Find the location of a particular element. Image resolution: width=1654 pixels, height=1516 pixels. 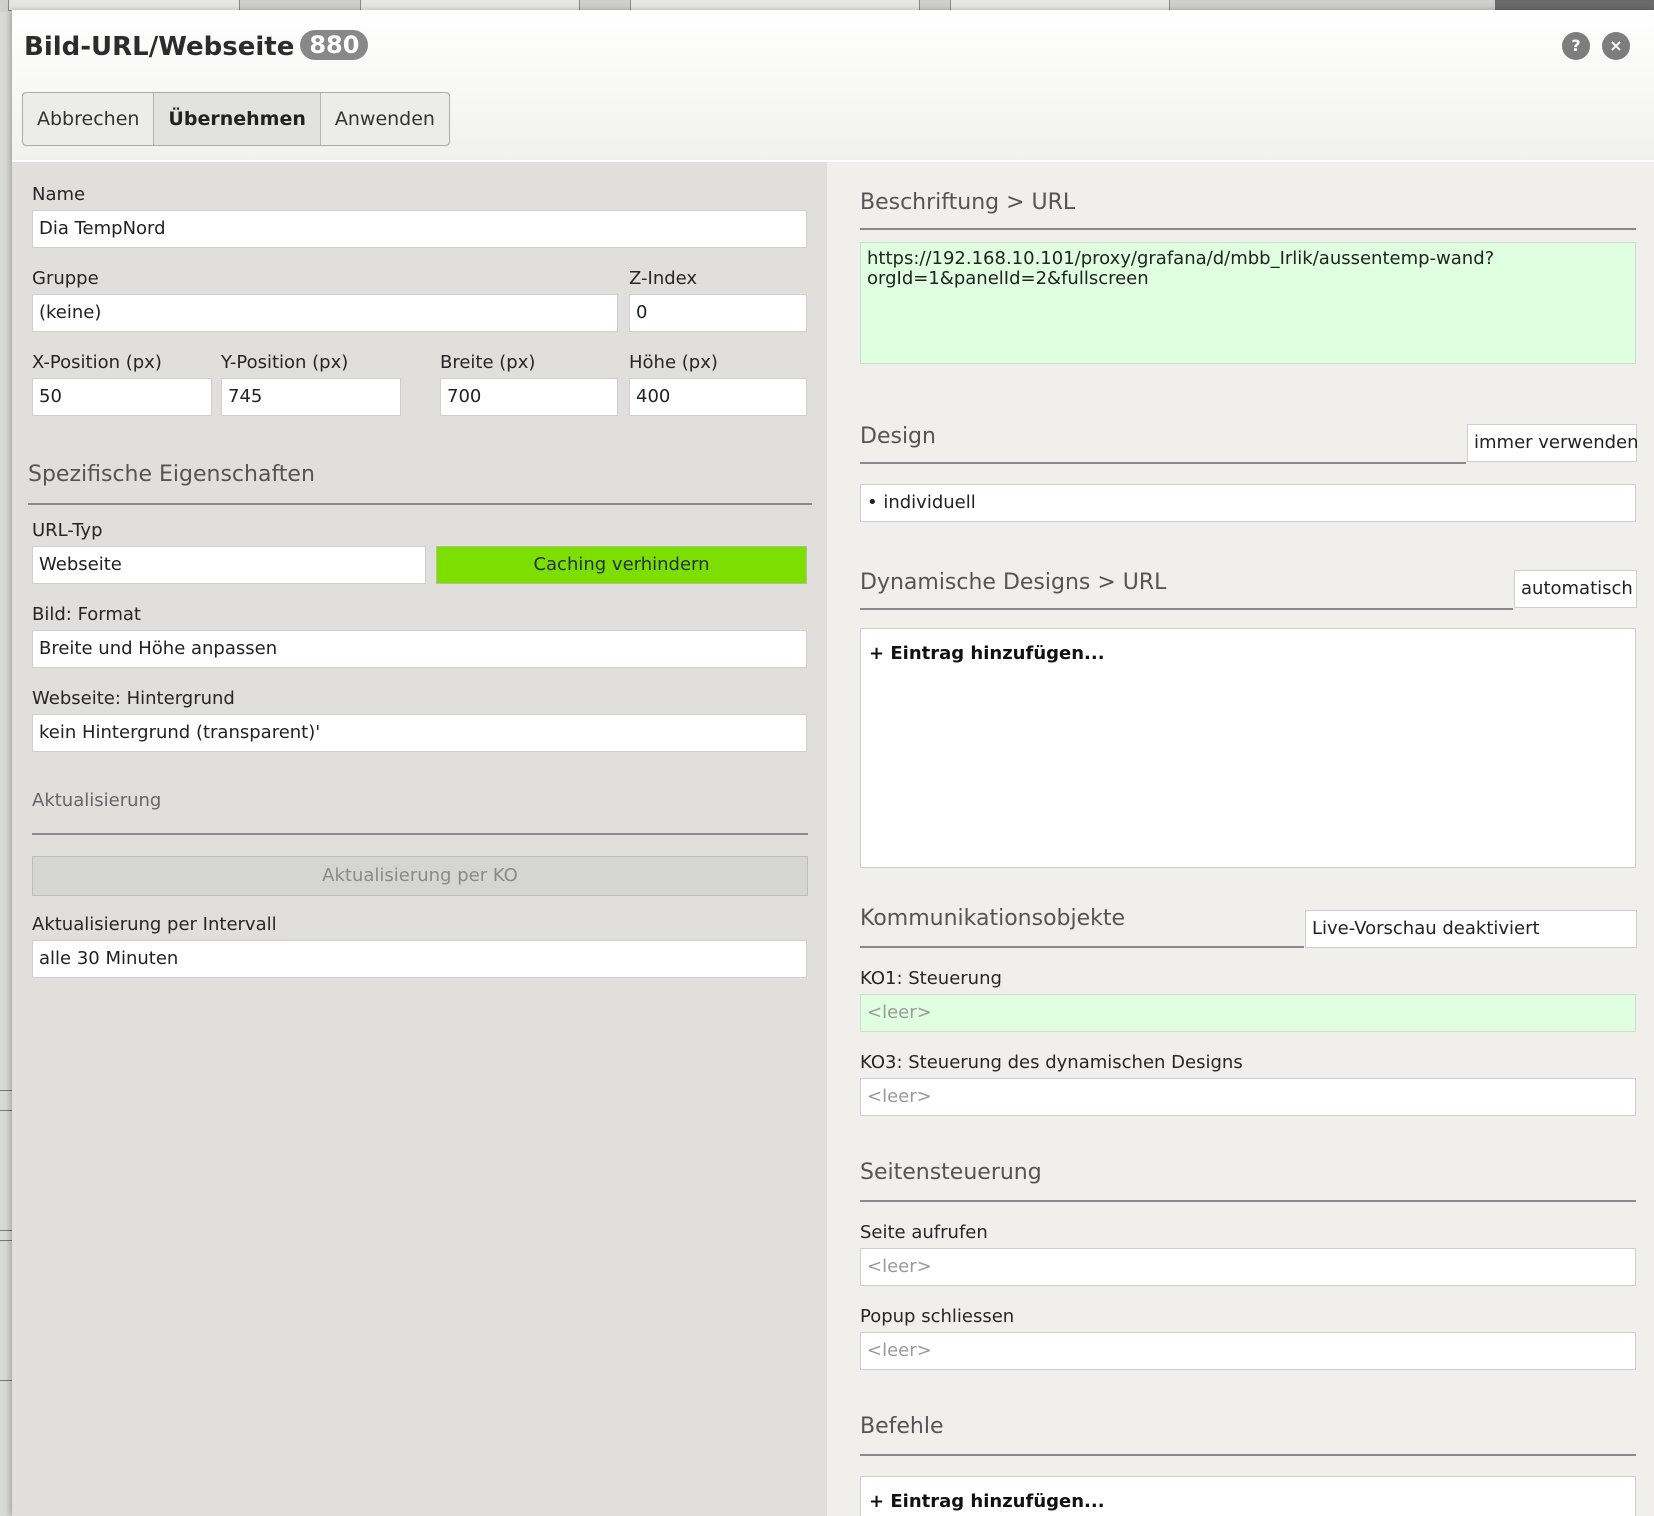

zindex-label: Z-Index is located at coordinates (663, 278).